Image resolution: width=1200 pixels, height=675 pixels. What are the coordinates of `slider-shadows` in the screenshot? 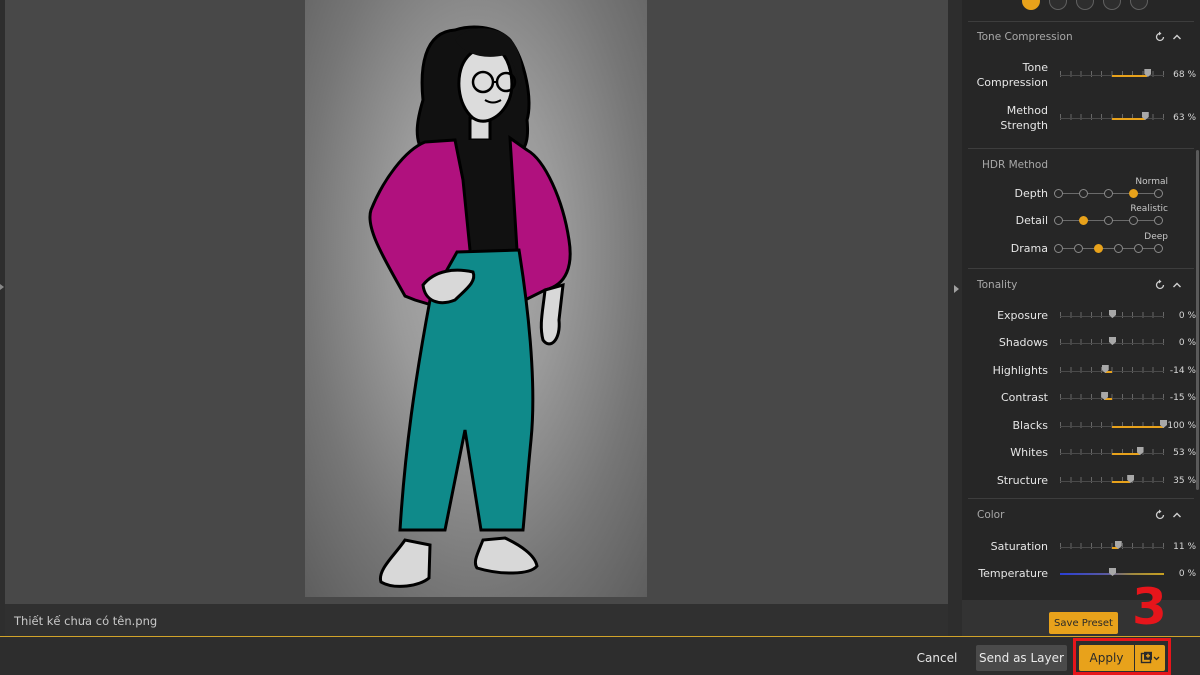 It's located at (1112, 343).